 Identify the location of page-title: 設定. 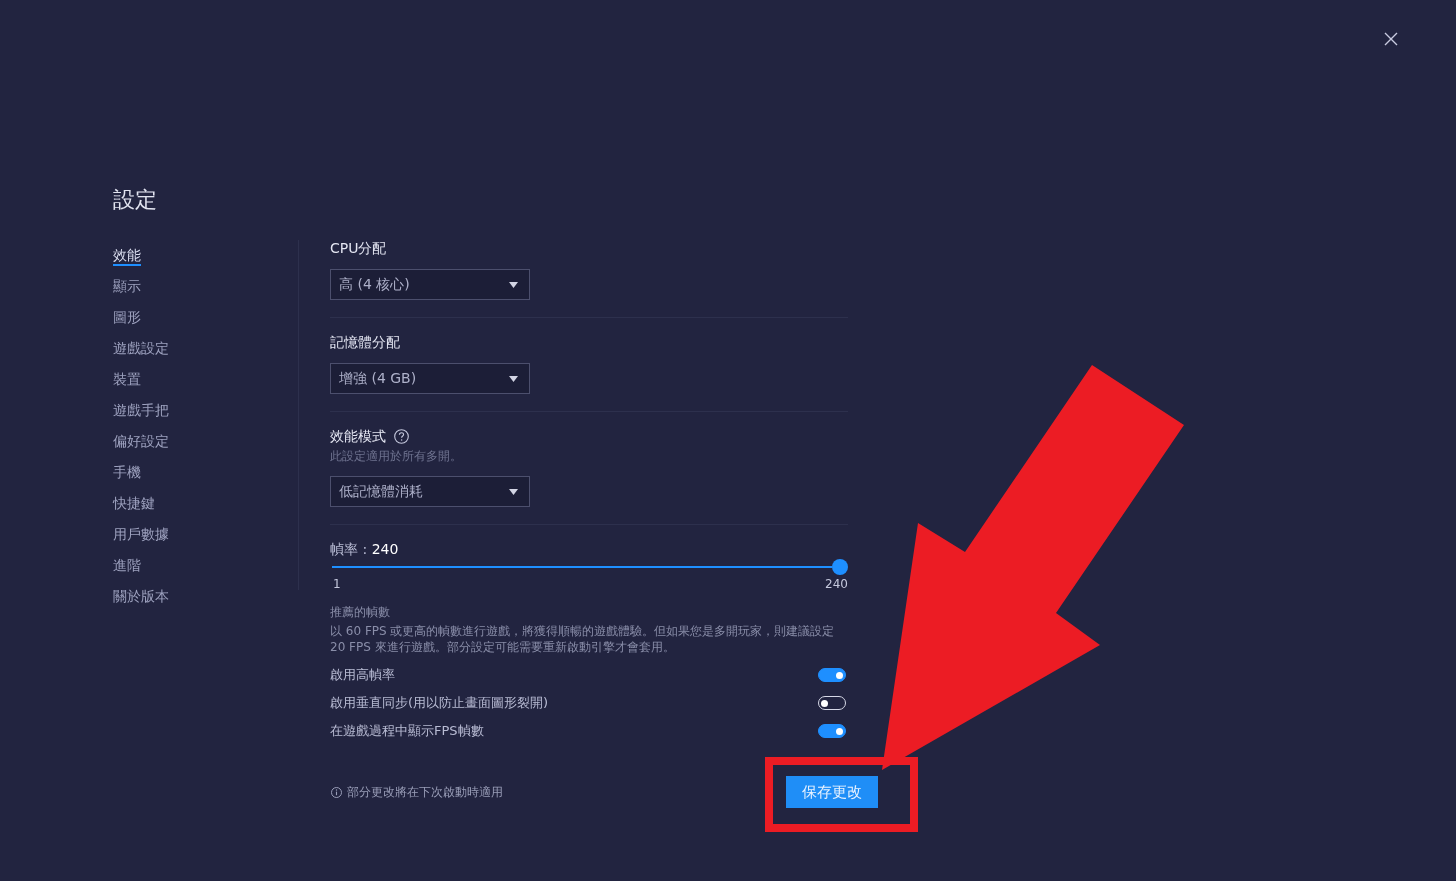
(135, 200).